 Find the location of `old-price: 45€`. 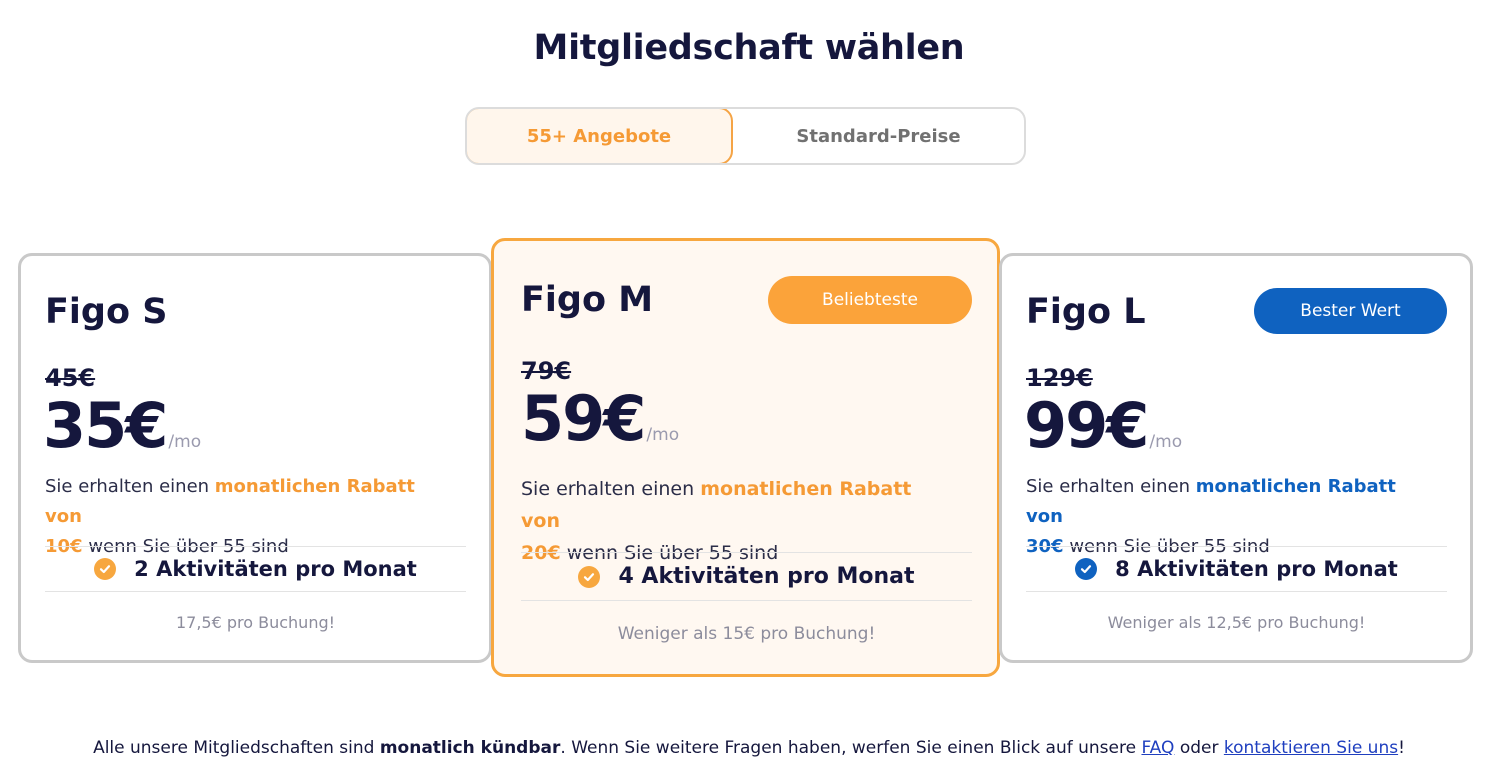

old-price: 45€ is located at coordinates (70, 378).